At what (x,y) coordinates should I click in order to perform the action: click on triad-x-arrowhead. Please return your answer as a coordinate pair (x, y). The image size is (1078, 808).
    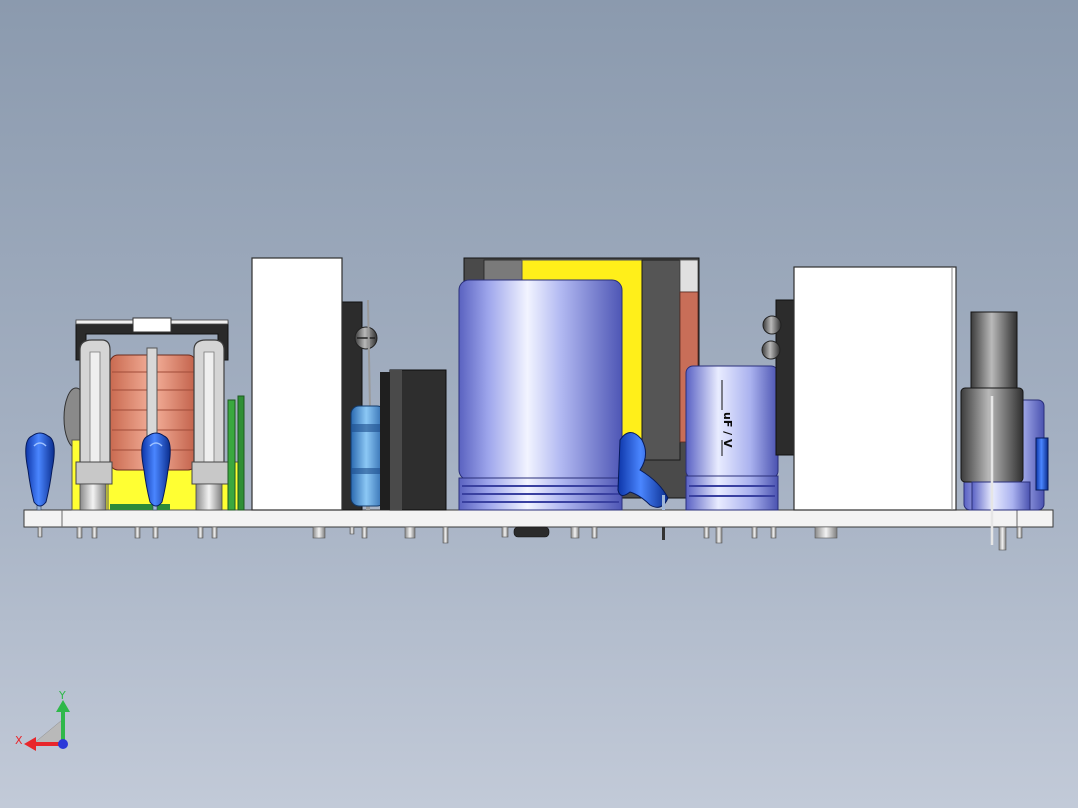
    Looking at the image, I should click on (30, 744).